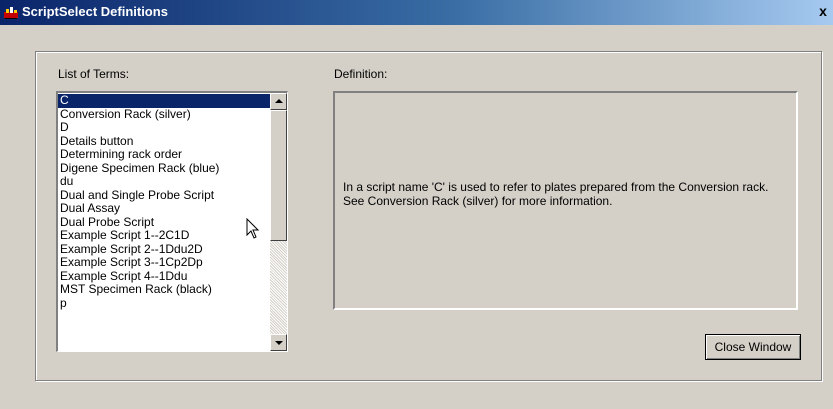 The width and height of the screenshot is (833, 409). What do you see at coordinates (164, 236) in the screenshot?
I see `list-item: Example Script 1--2C1D` at bounding box center [164, 236].